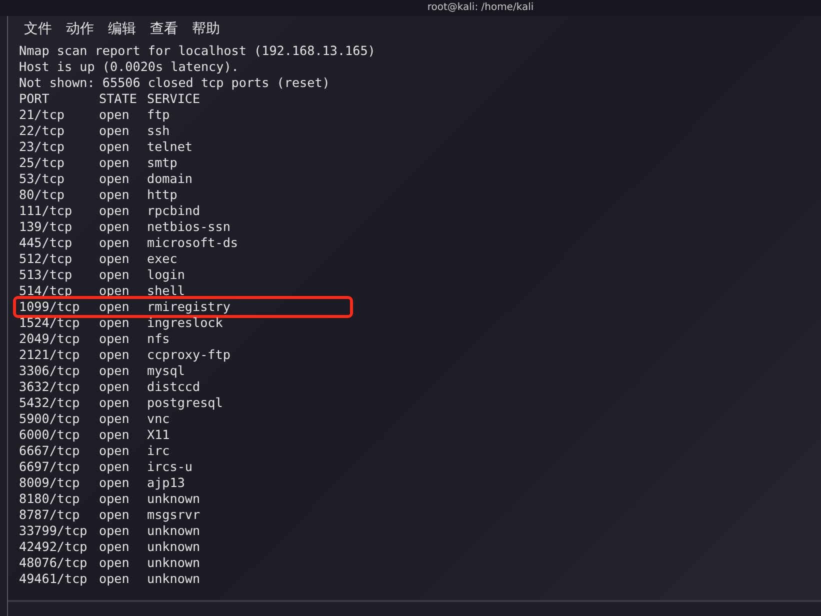 Image resolution: width=821 pixels, height=616 pixels. What do you see at coordinates (50, 451) in the screenshot?
I see `table-cell-text: 6667/tcp` at bounding box center [50, 451].